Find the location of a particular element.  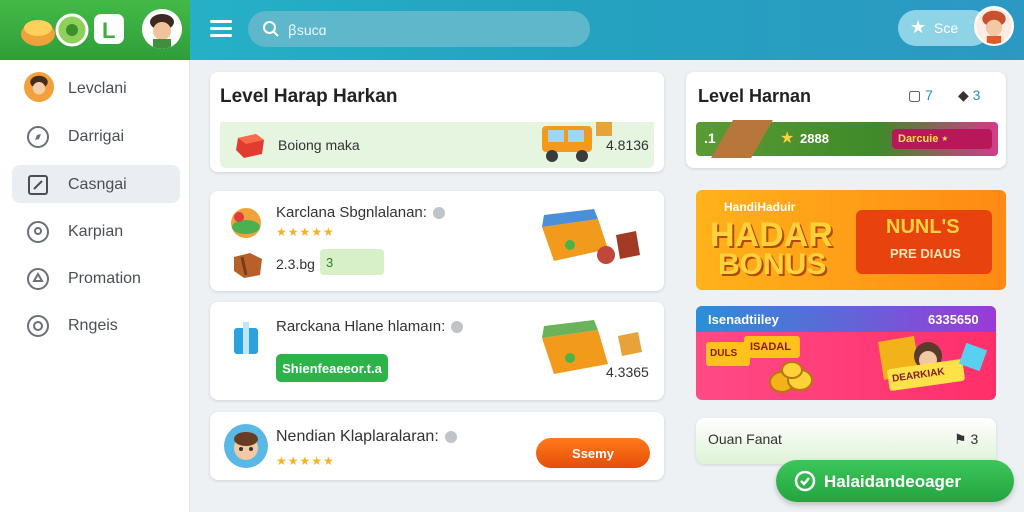

bottom-info-label: Ouan Fanat is located at coordinates (745, 439).